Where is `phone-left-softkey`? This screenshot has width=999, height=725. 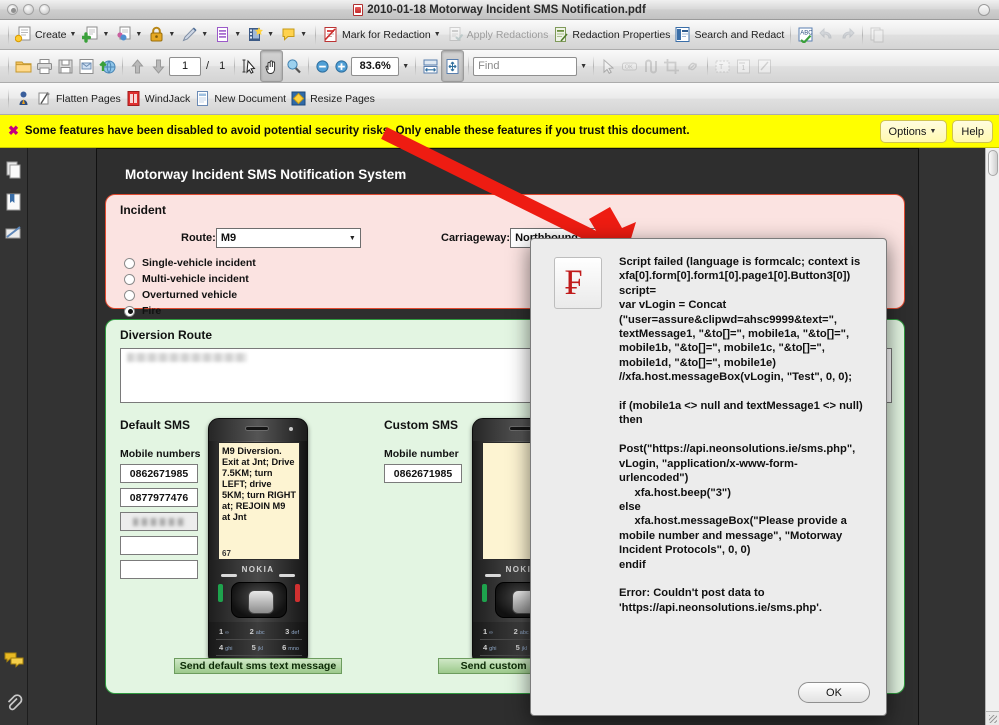
phone-left-softkey is located at coordinates (493, 575).